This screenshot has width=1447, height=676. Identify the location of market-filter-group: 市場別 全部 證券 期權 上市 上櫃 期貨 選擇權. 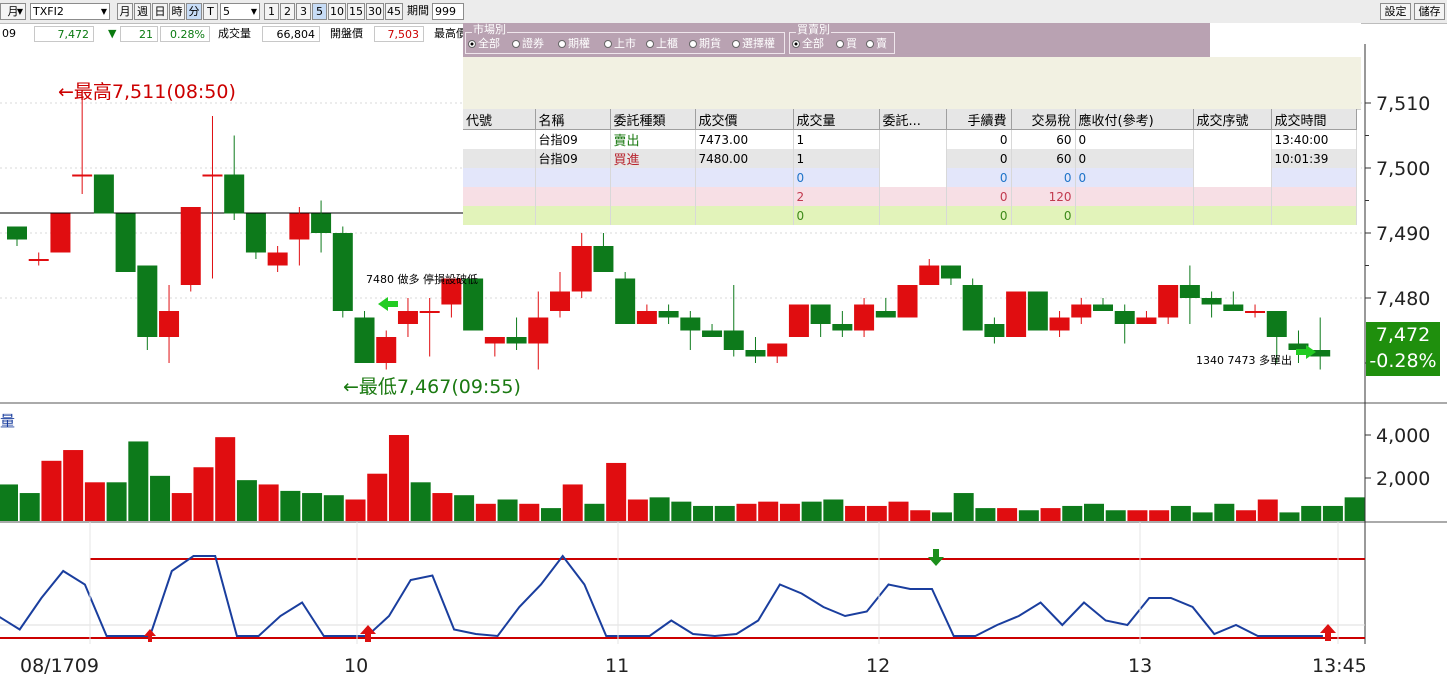
(625, 39).